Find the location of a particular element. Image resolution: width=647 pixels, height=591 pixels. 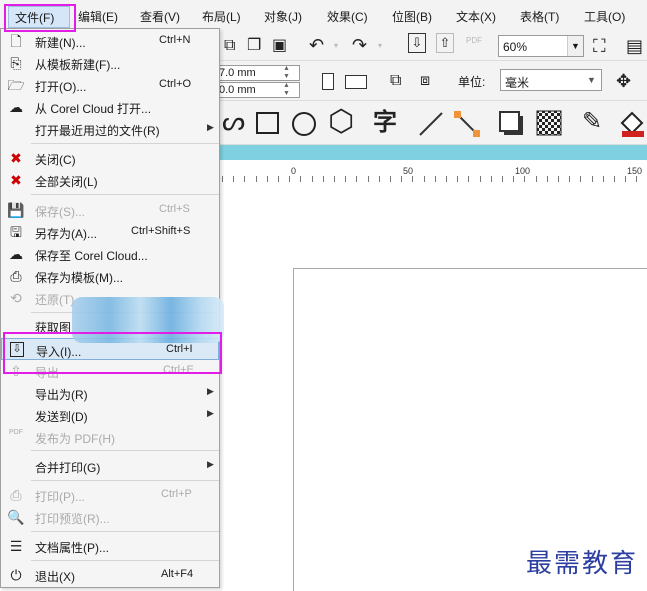

cut-icon: ⧉ is located at coordinates (229, 46).